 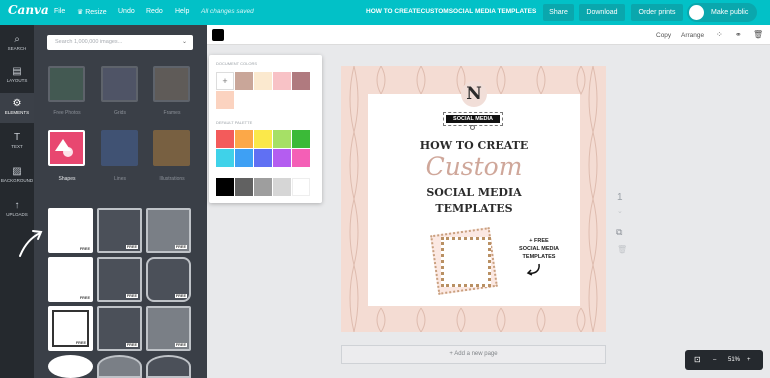 What do you see at coordinates (730, 12) in the screenshot?
I see `make-public-label: Make public` at bounding box center [730, 12].